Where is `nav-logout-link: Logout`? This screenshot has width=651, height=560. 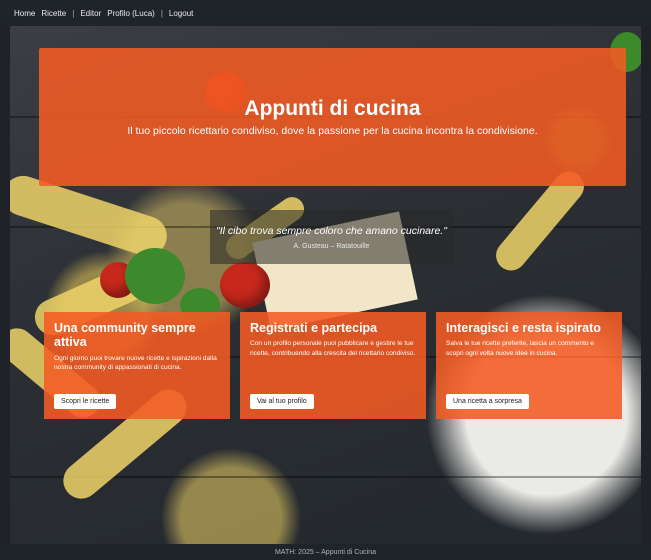
nav-logout-link: Logout is located at coordinates (181, 13).